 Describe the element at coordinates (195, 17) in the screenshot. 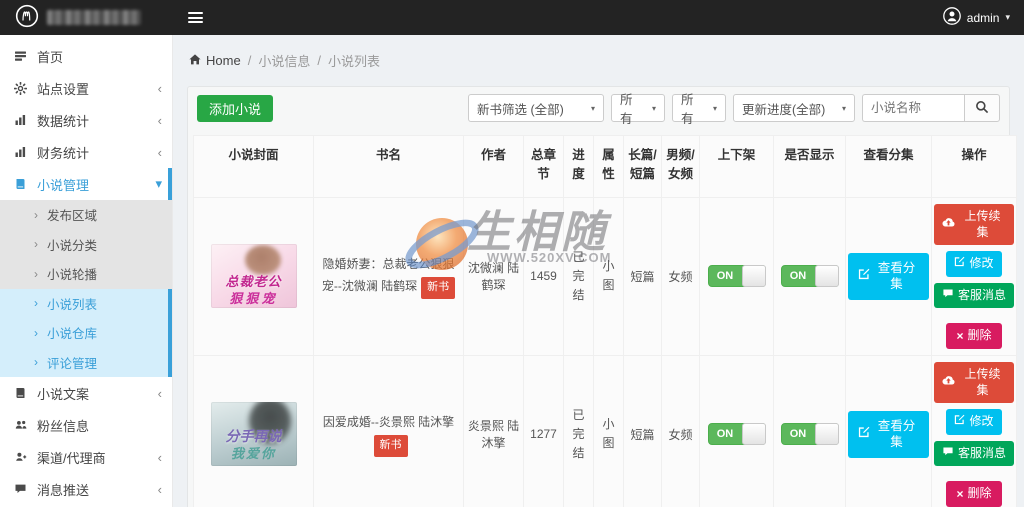

I see `sidebar-toggle-button` at that location.